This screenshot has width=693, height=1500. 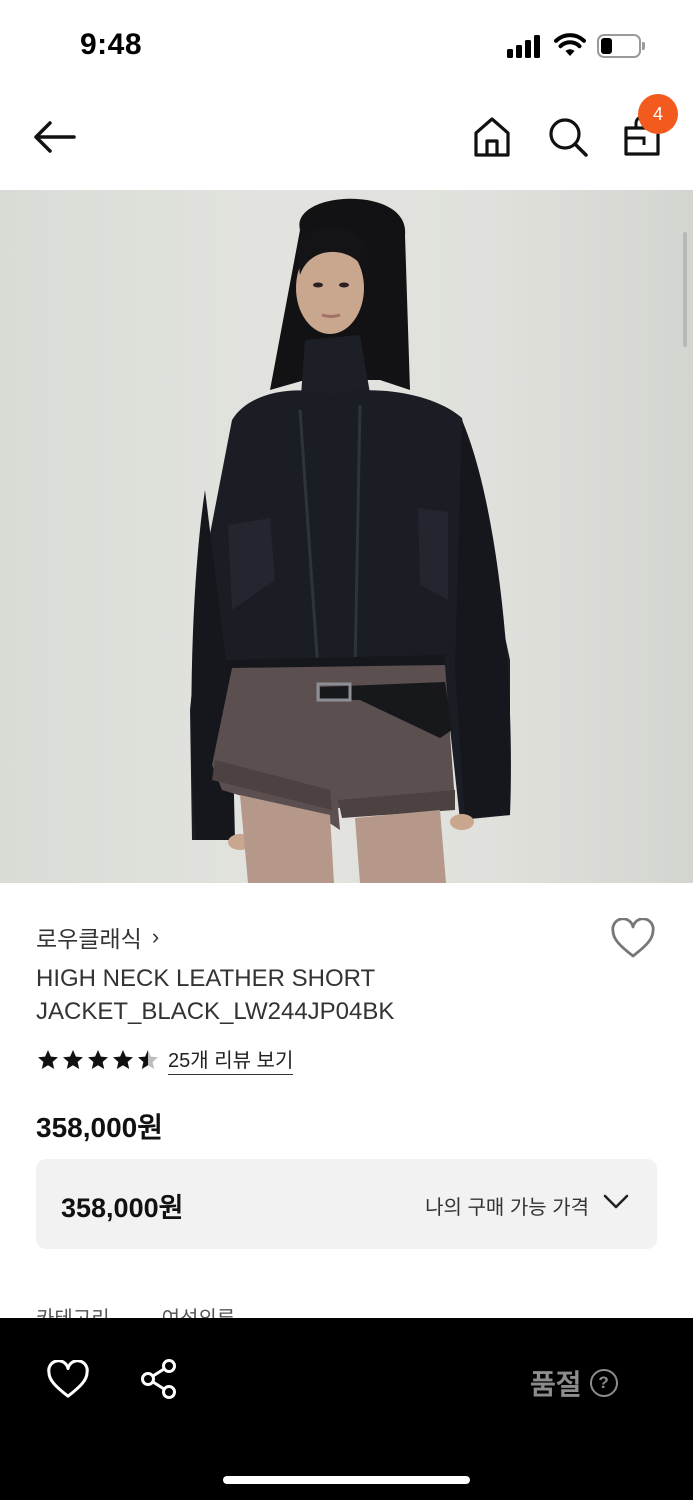 What do you see at coordinates (556, 1384) in the screenshot?
I see `sold-out-label: 품절` at bounding box center [556, 1384].